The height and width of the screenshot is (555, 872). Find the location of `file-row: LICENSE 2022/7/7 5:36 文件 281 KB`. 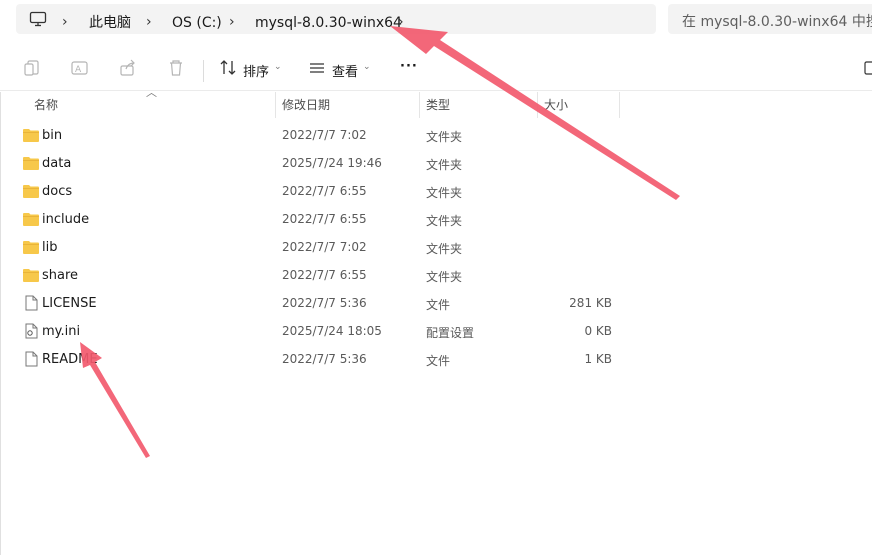

file-row: LICENSE 2022/7/7 5:36 文件 281 KB is located at coordinates (326, 304).